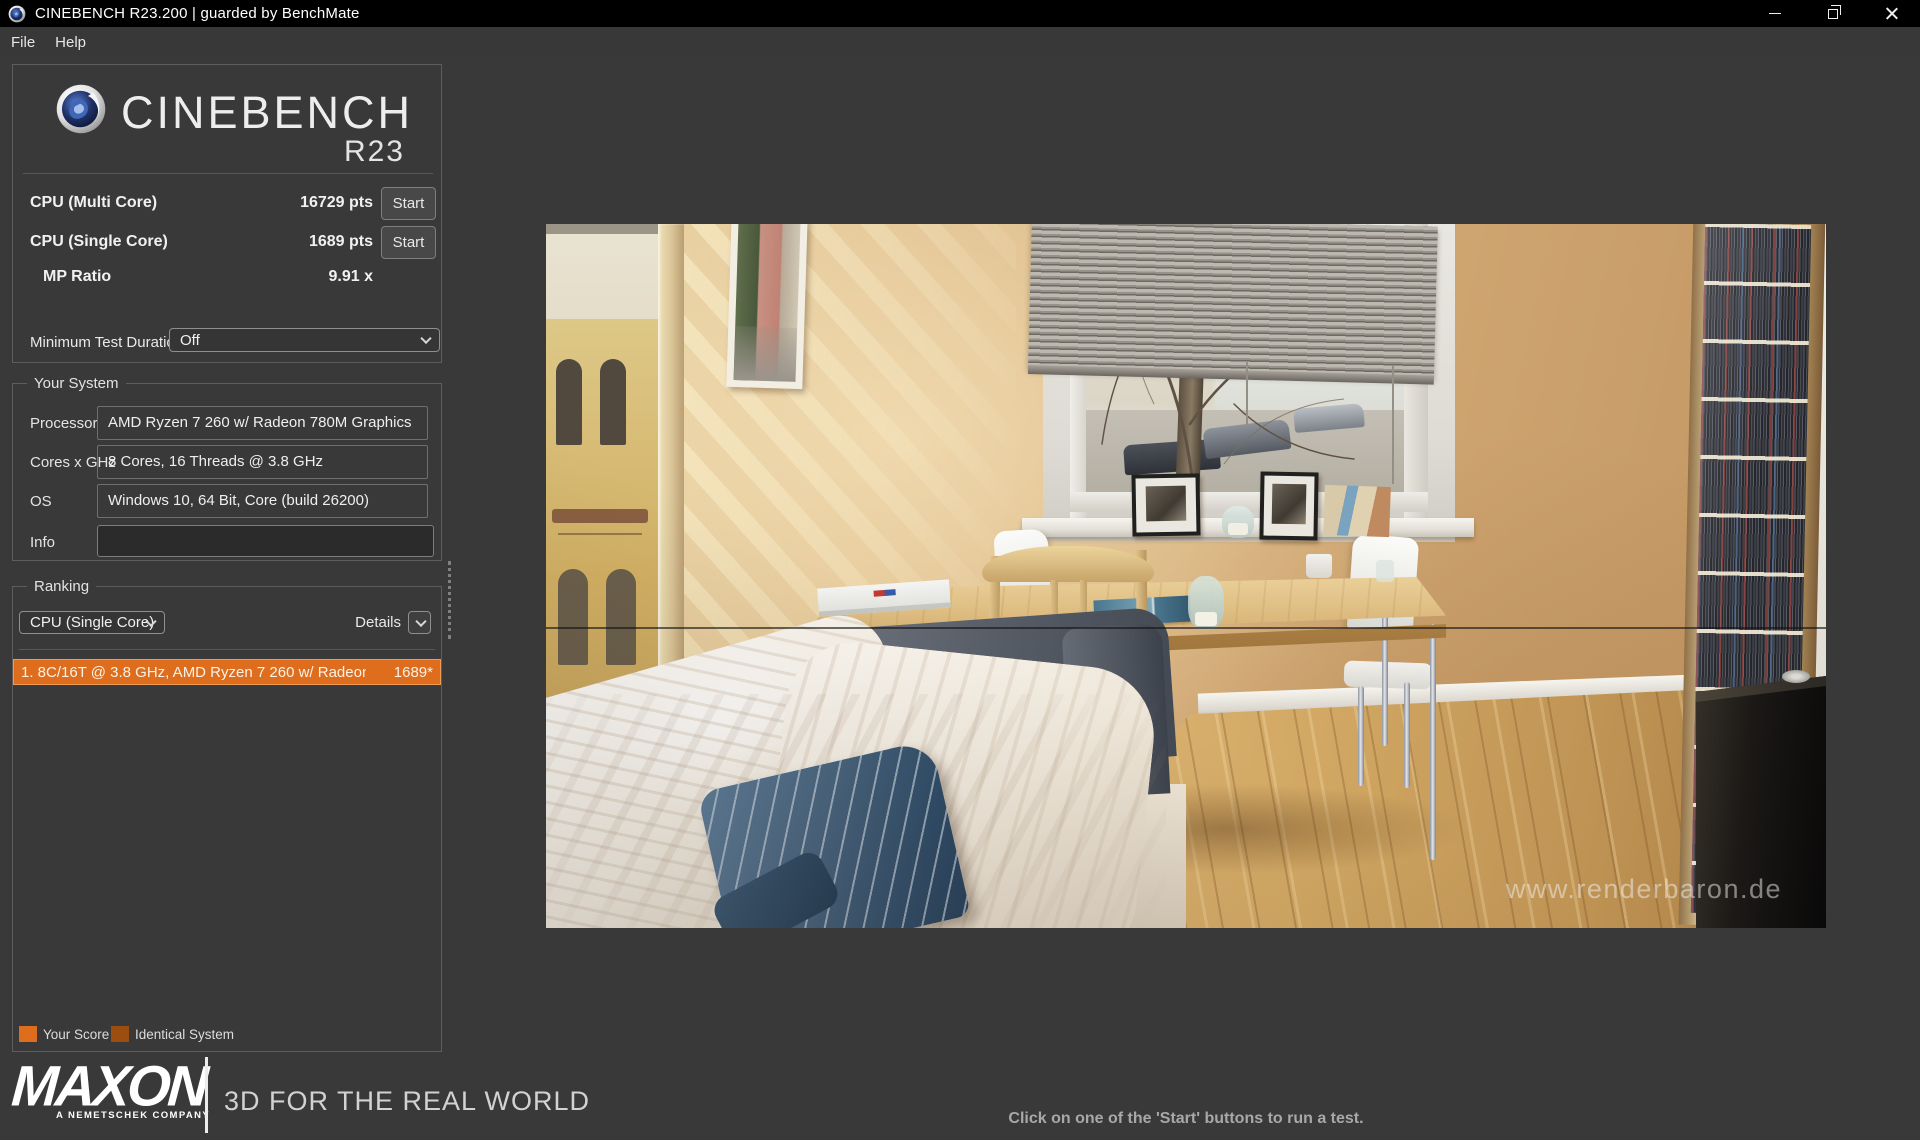 The height and width of the screenshot is (1140, 1920). I want to click on small-jar, so click(1385, 571).